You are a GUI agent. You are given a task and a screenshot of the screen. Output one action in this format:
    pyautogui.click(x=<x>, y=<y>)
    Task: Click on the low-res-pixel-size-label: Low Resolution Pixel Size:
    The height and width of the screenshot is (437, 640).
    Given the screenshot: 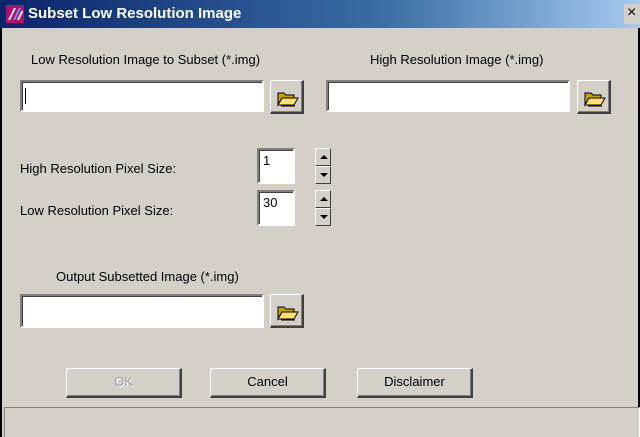 What is the action you would take?
    pyautogui.click(x=97, y=210)
    